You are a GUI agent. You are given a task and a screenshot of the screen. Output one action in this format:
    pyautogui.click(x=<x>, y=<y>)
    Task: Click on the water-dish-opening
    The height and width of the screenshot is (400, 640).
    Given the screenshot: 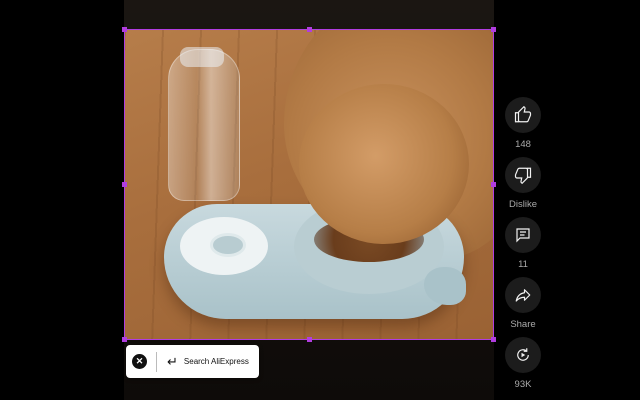 What is the action you would take?
    pyautogui.click(x=228, y=245)
    